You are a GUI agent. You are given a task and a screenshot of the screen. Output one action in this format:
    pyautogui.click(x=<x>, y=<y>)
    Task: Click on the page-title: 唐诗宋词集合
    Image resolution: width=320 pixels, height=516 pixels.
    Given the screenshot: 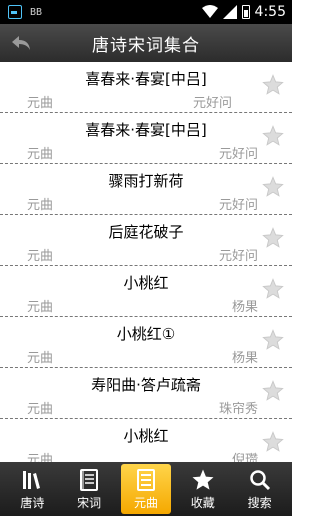 What is the action you would take?
    pyautogui.click(x=146, y=45)
    